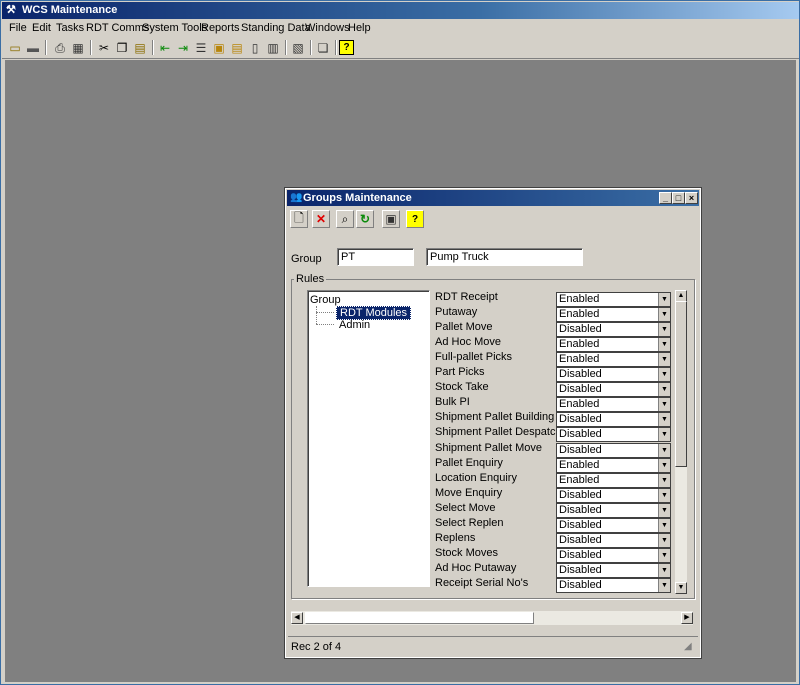 The width and height of the screenshot is (800, 685). I want to click on rules-tree: Group RDT Modules Admin, so click(368, 438).